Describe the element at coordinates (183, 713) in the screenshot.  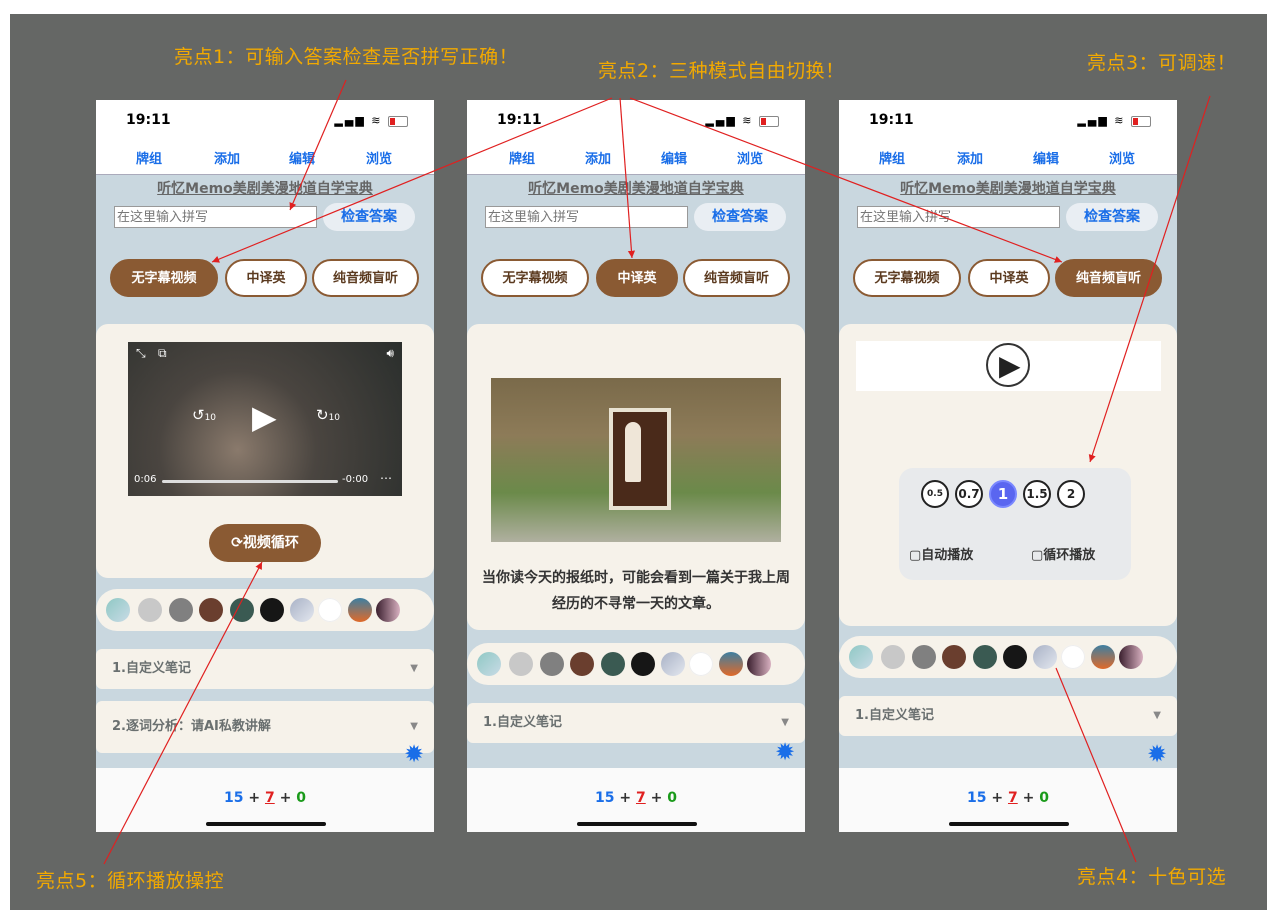
I see `arrow-loop` at that location.